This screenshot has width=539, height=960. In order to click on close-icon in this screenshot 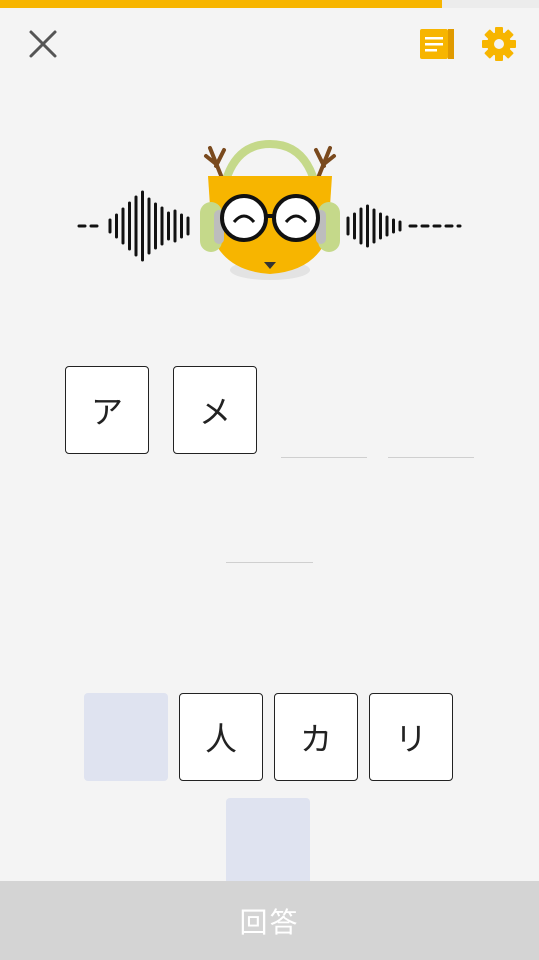, I will do `click(43, 44)`.